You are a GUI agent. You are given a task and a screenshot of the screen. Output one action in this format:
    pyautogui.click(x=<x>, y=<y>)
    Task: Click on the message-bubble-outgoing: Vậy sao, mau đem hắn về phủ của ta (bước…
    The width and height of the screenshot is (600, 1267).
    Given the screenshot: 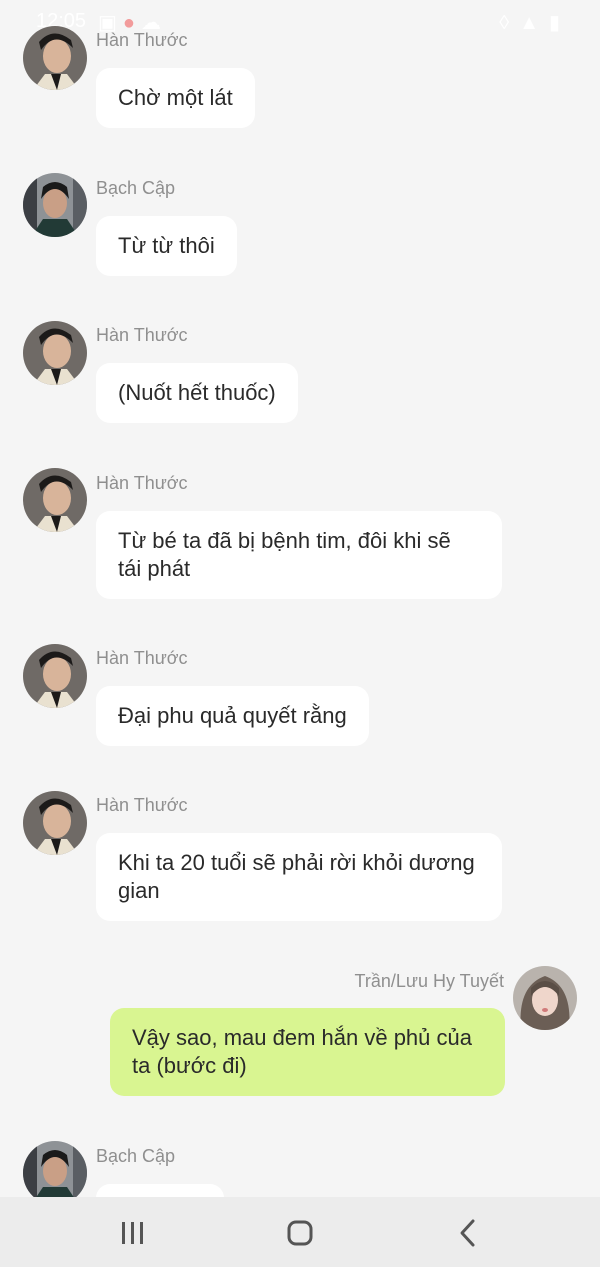 What is the action you would take?
    pyautogui.click(x=307, y=1052)
    